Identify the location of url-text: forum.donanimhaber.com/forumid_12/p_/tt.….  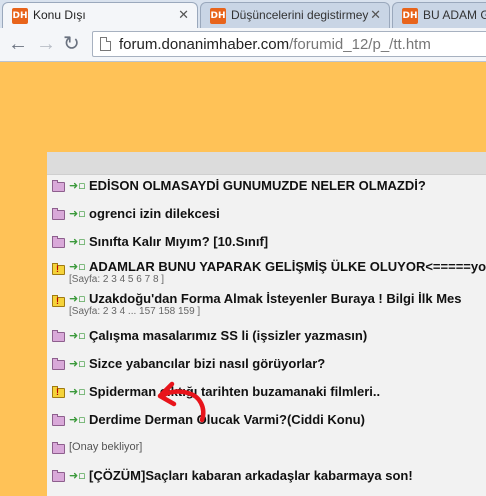
(275, 44).